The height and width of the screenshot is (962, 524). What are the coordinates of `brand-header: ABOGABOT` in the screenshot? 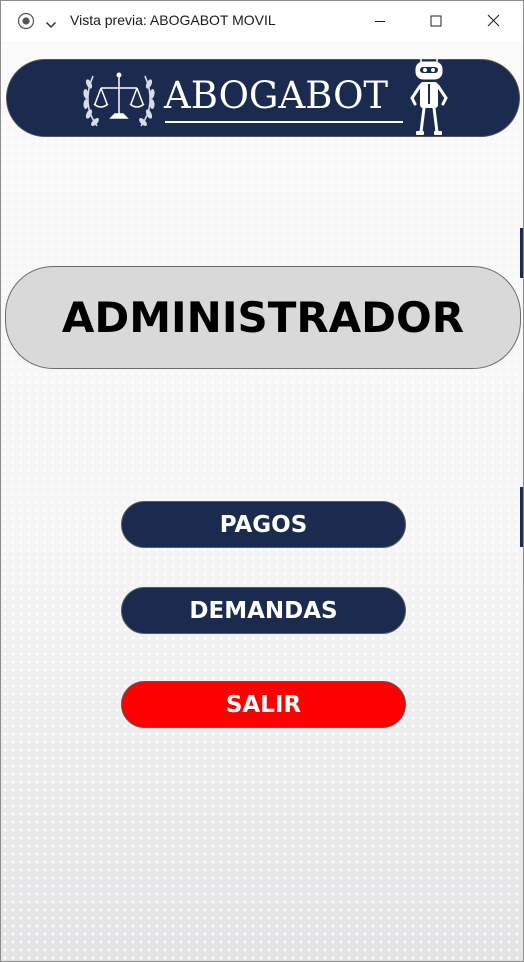 It's located at (263, 98).